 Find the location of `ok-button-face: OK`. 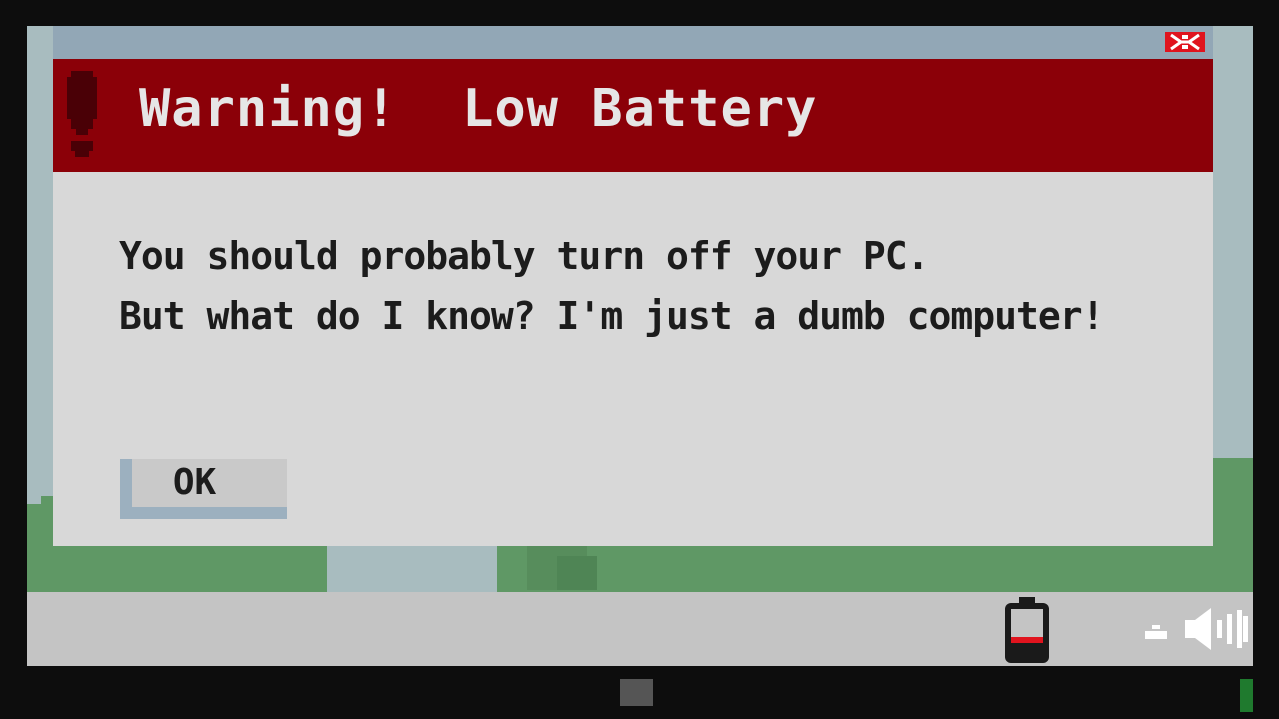

ok-button-face: OK is located at coordinates (209, 483).